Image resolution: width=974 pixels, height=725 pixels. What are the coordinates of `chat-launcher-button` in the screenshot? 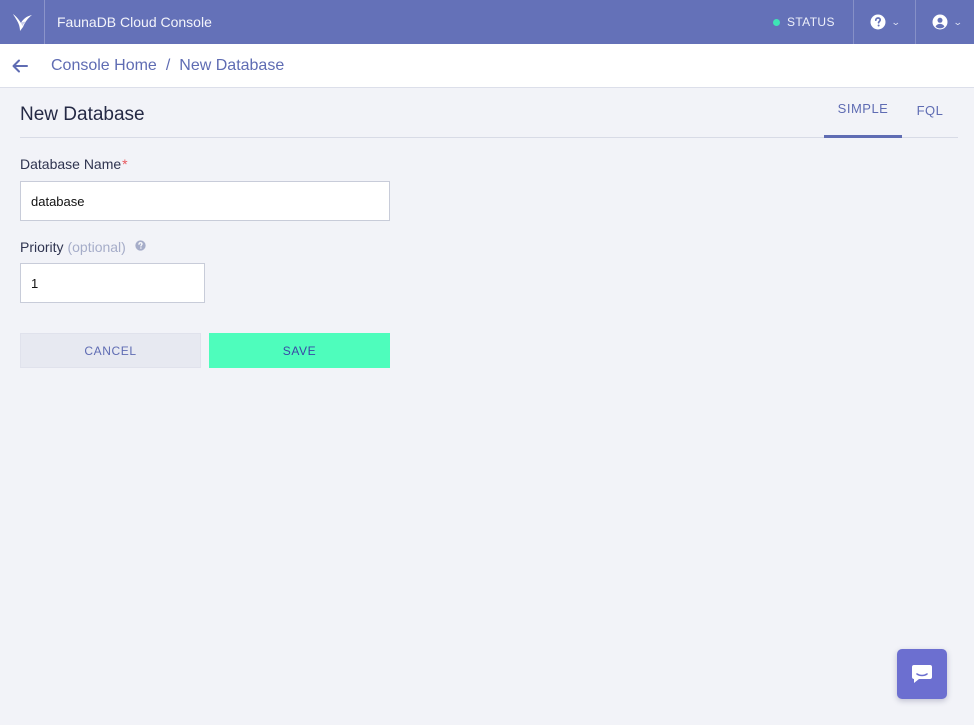 It's located at (922, 674).